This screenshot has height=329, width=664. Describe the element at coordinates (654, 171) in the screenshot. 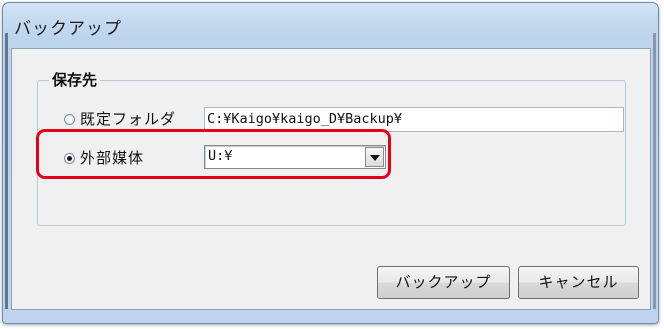

I see `window-right-edge` at that location.